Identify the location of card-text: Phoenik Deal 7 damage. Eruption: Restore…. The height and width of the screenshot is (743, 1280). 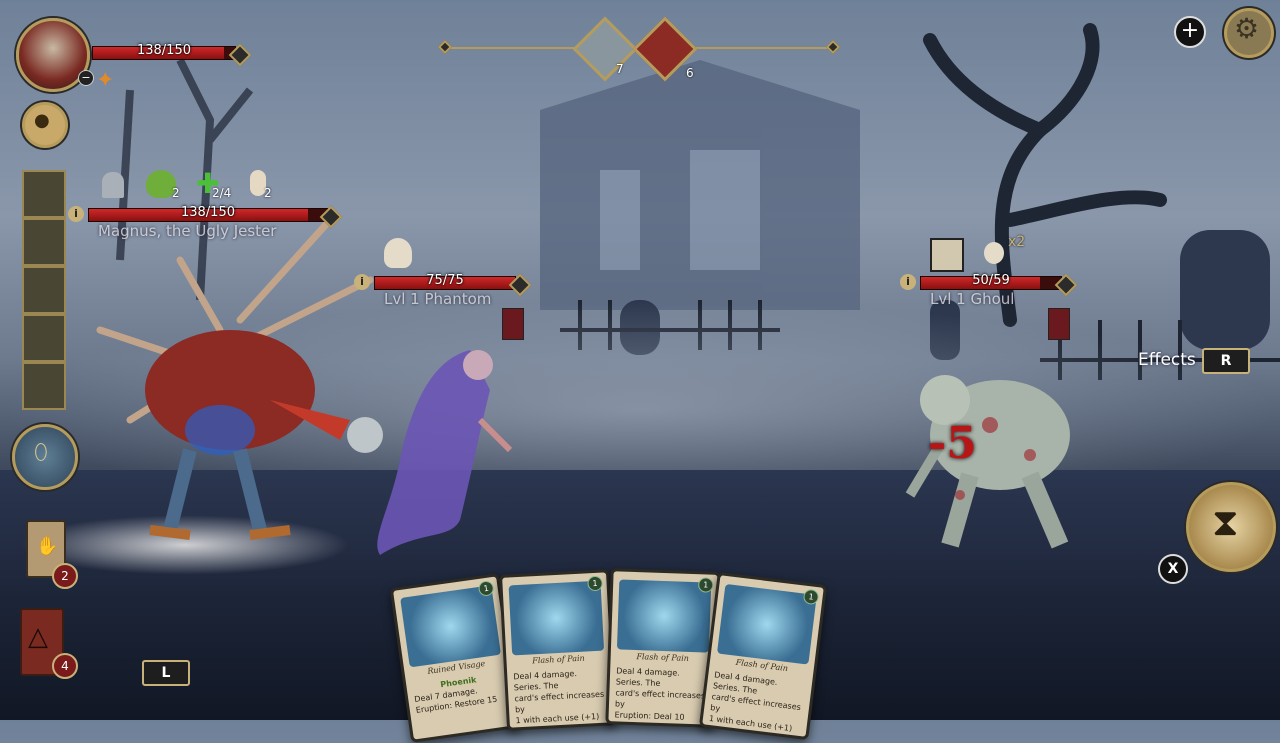
(455, 695).